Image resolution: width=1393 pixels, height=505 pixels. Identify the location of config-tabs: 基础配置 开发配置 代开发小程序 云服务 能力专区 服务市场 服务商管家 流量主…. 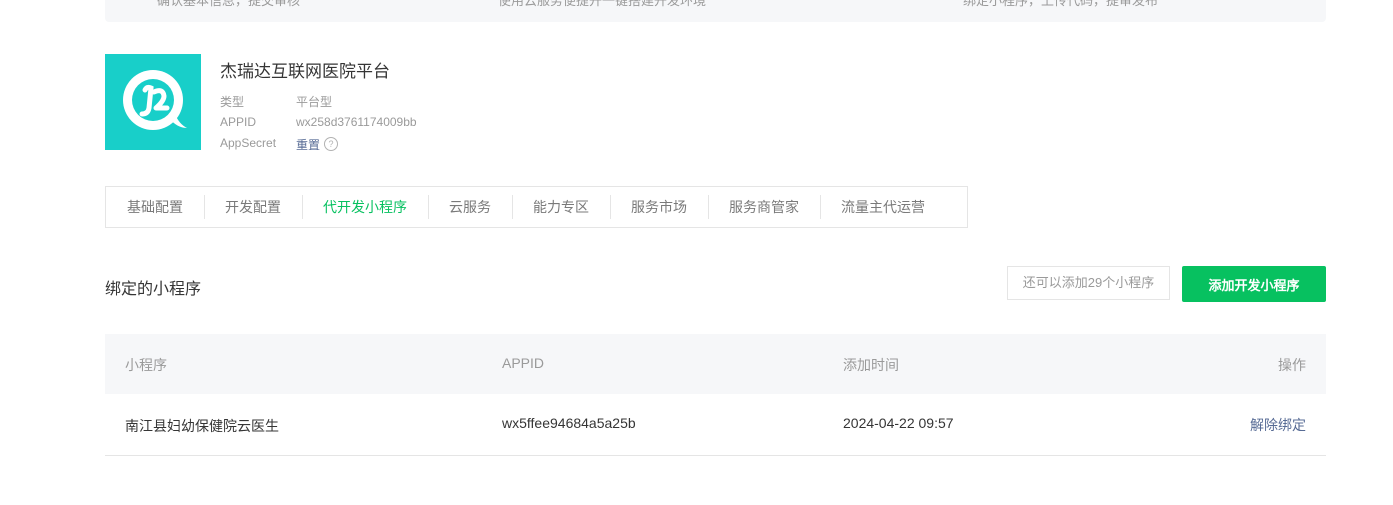
(536, 207).